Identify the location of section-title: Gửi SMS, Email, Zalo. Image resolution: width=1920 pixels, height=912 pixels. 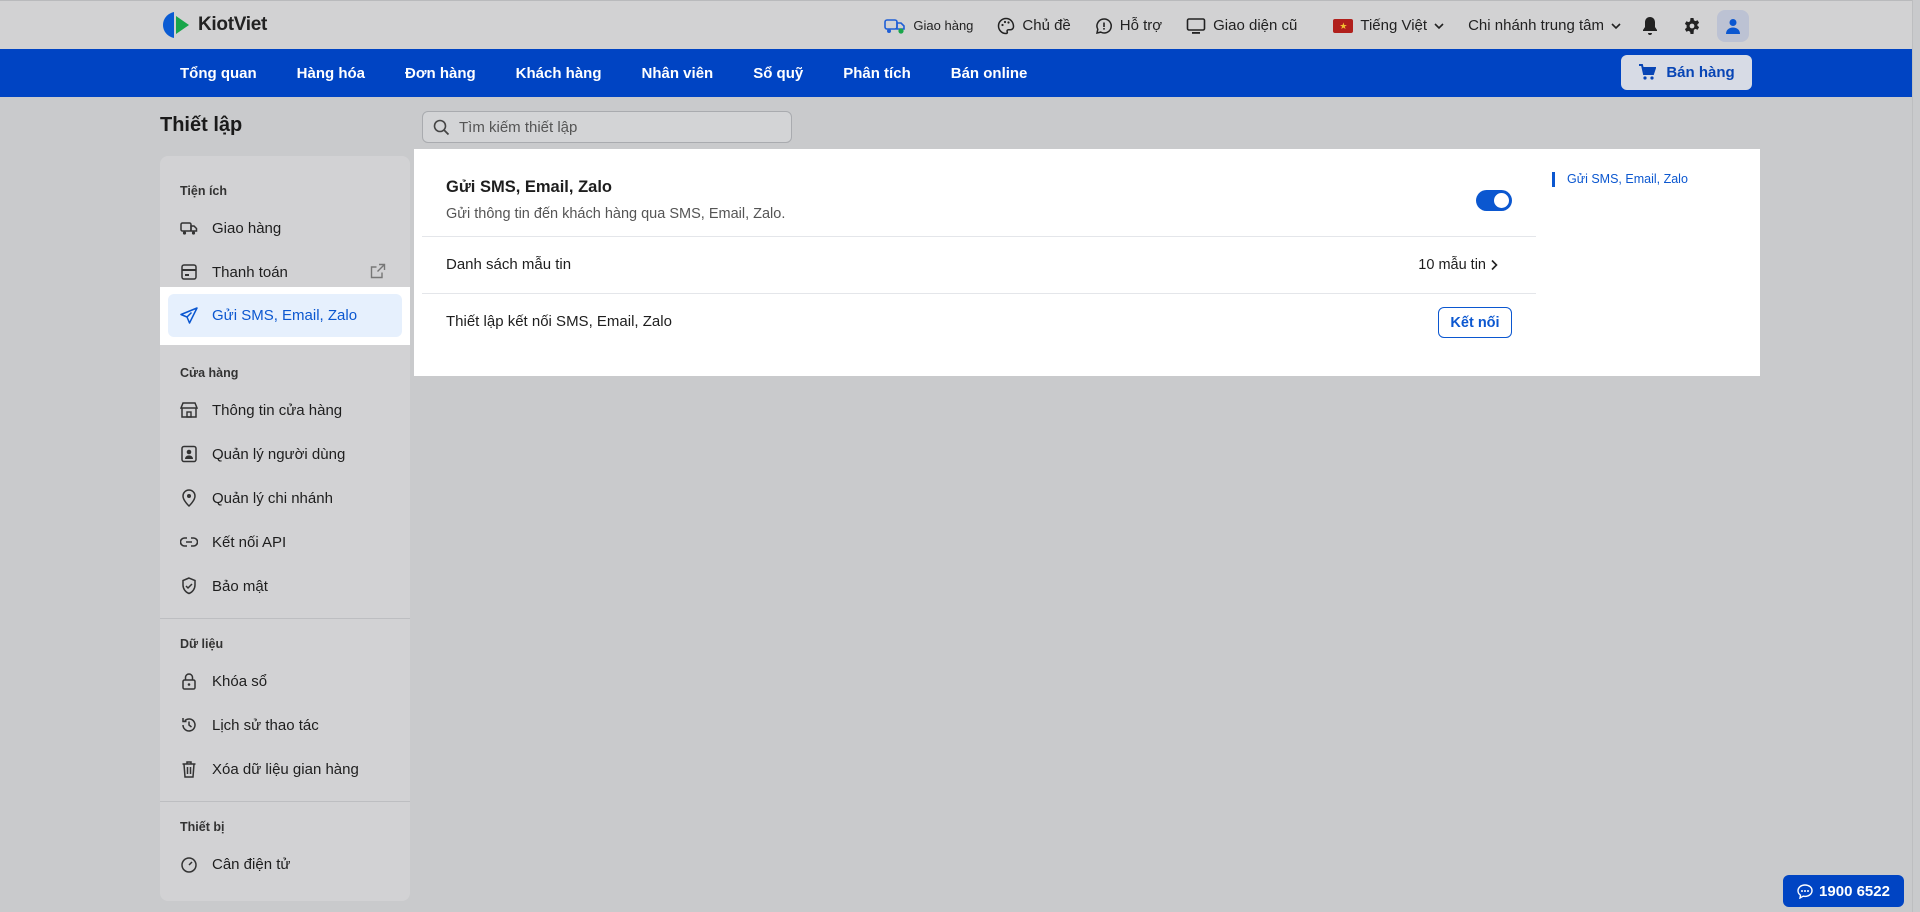
(529, 187).